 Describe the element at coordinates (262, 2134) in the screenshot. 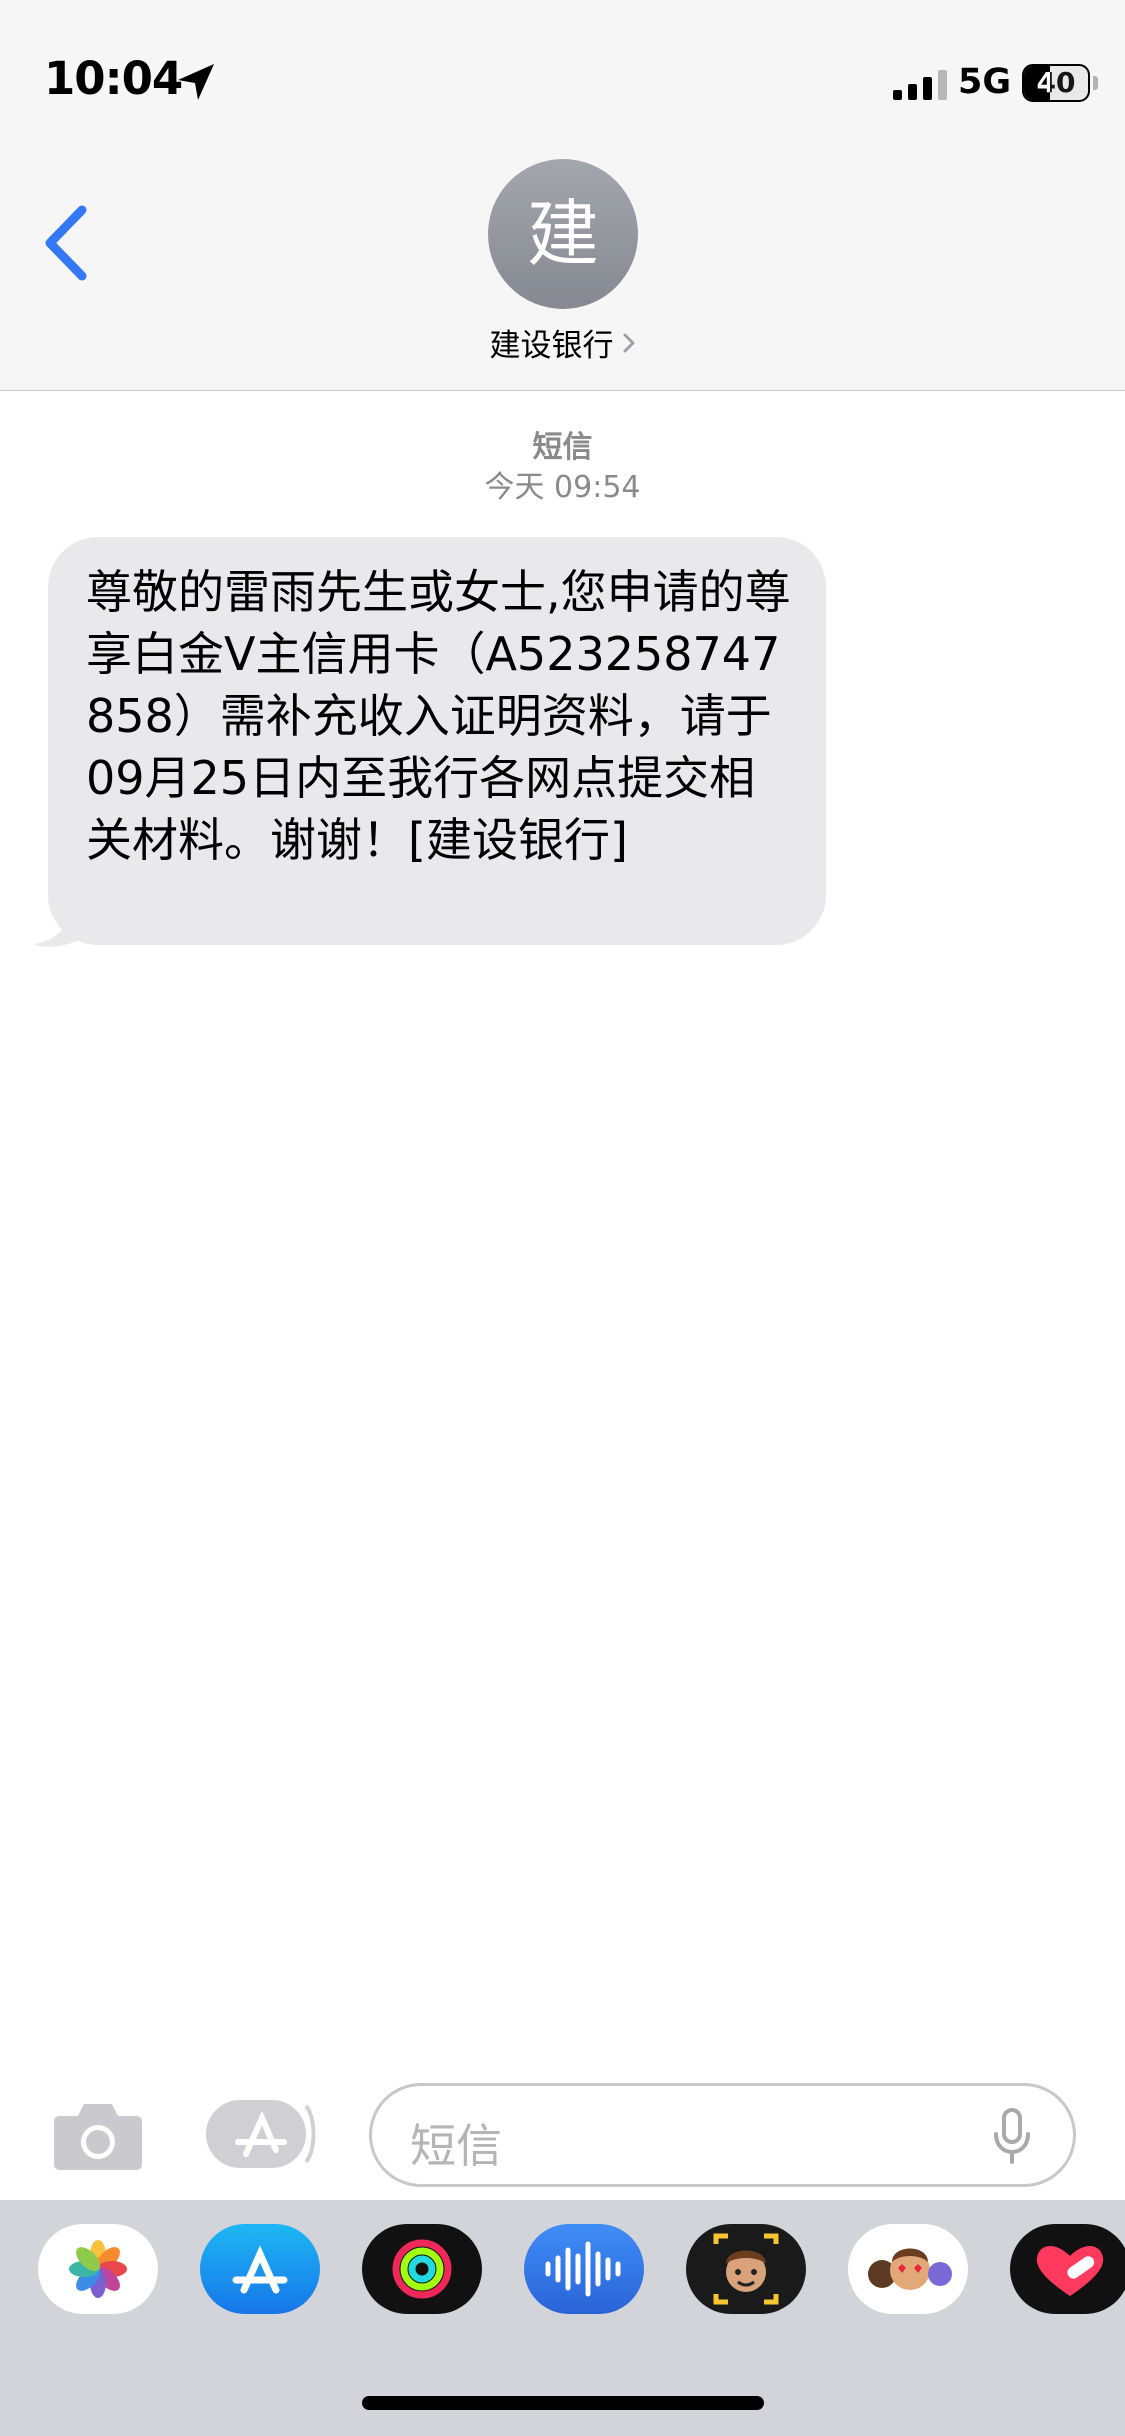

I see `app-store-icon` at that location.